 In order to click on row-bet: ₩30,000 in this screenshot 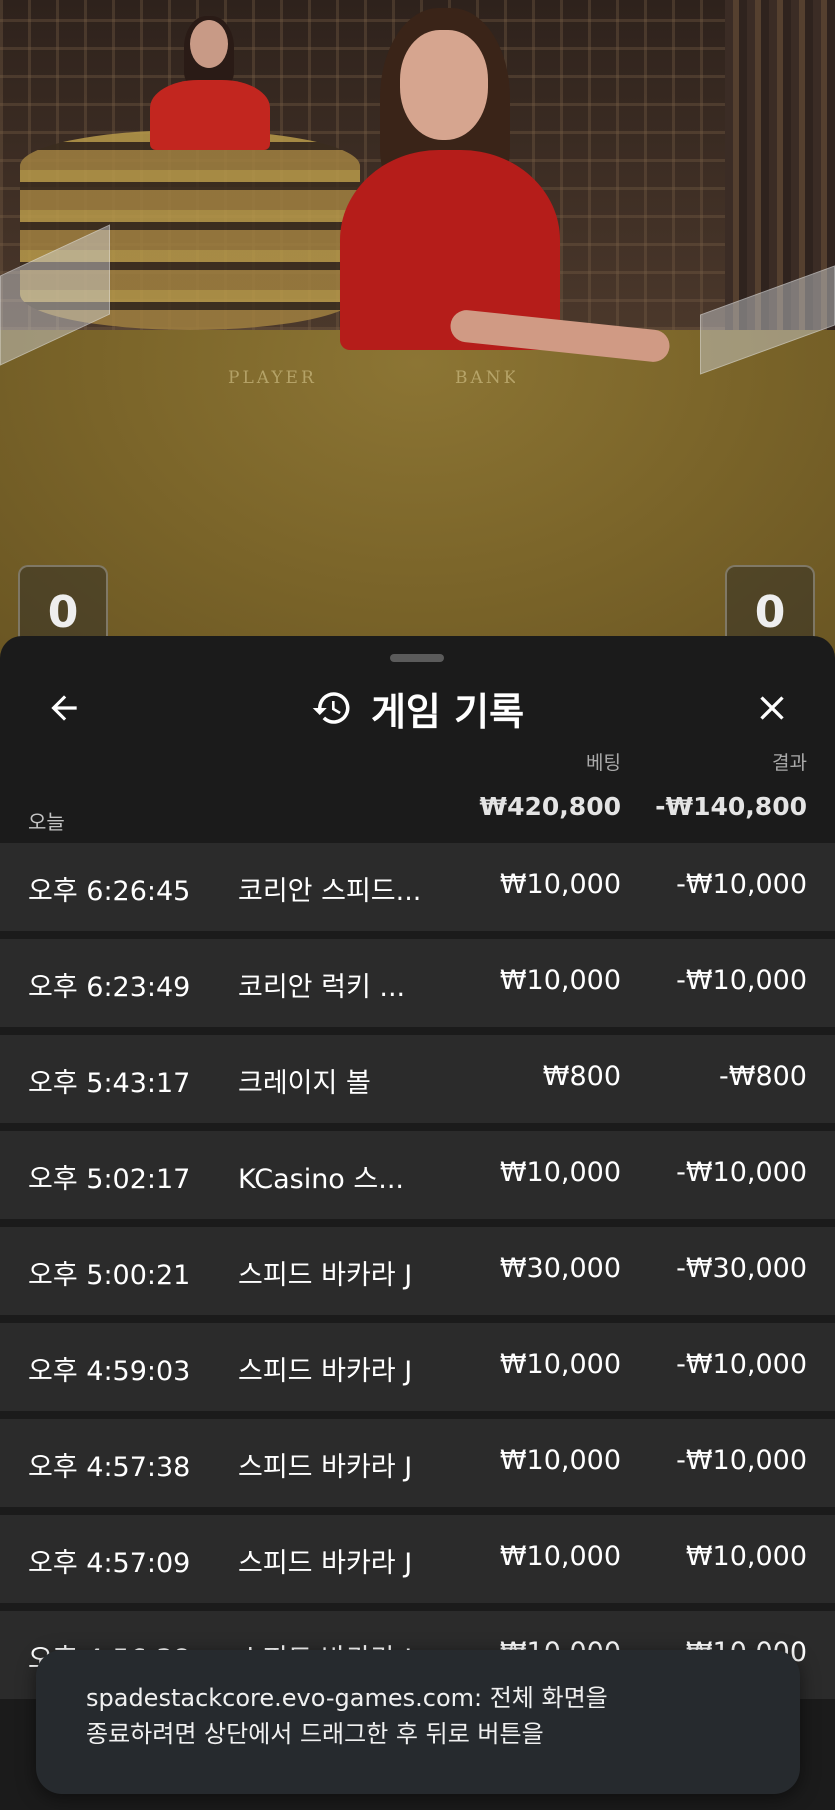, I will do `click(560, 1268)`.